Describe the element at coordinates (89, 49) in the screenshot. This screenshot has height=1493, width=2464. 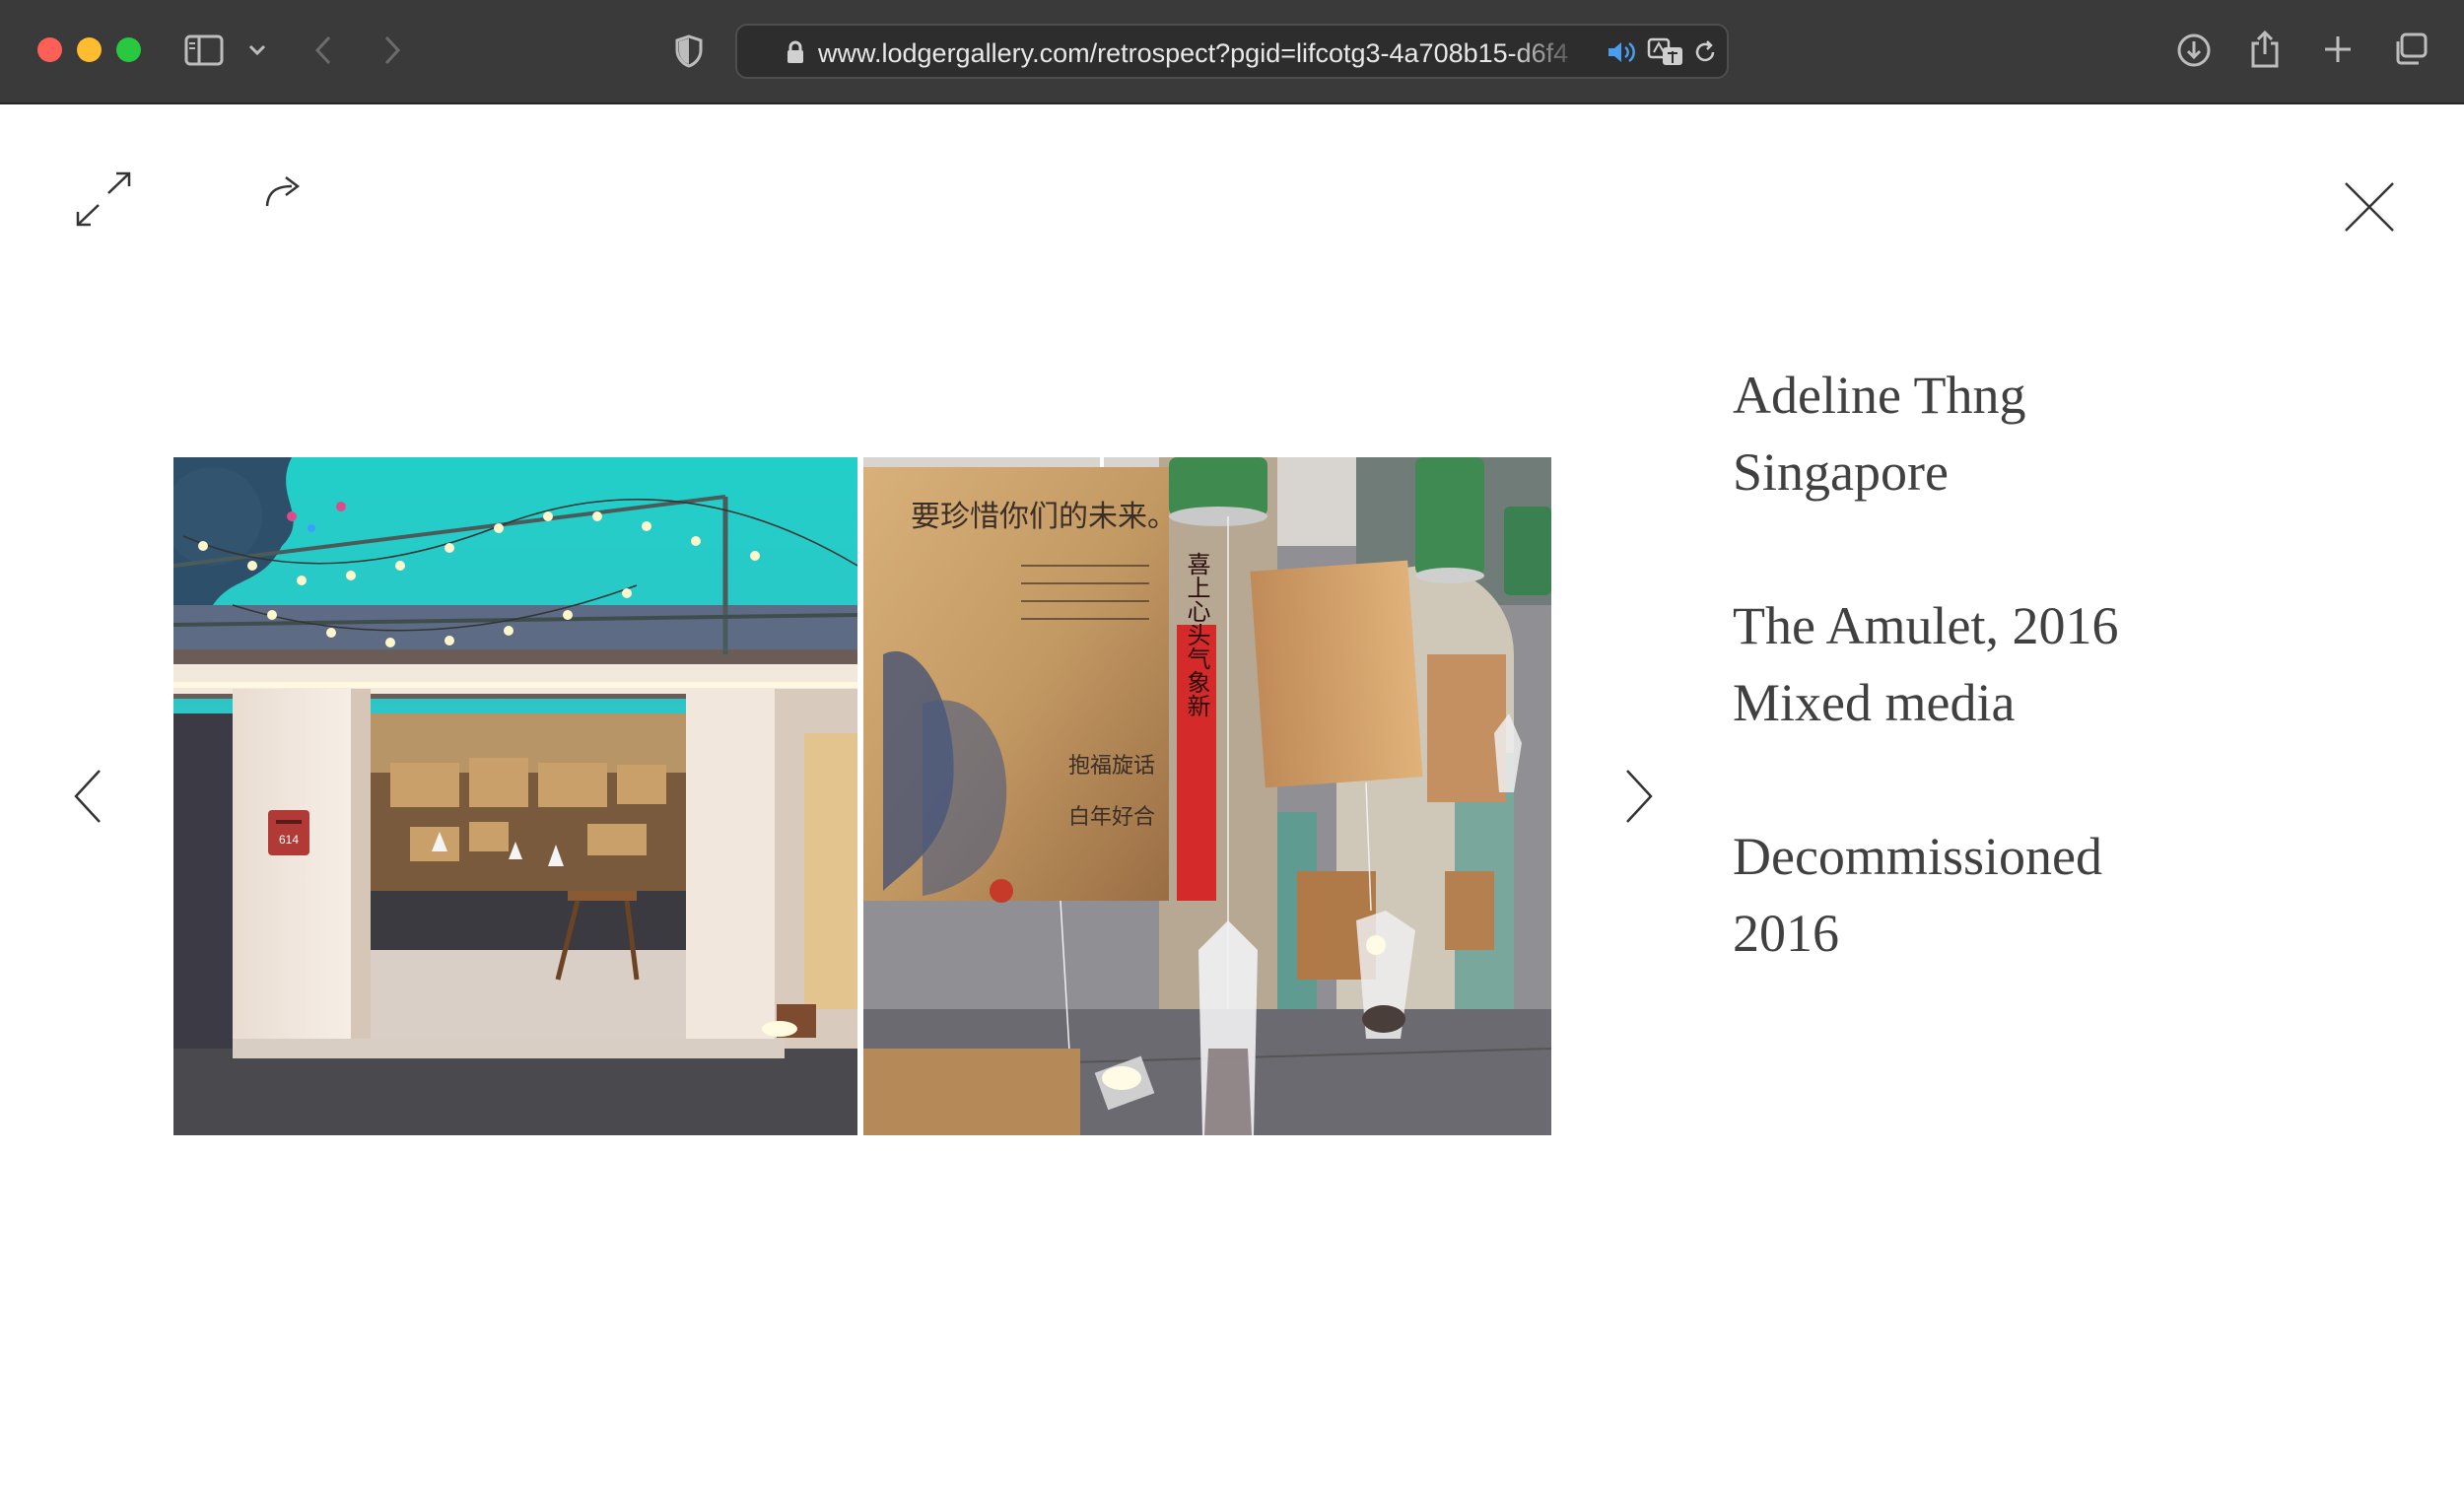
I see `minimize-window-button` at that location.